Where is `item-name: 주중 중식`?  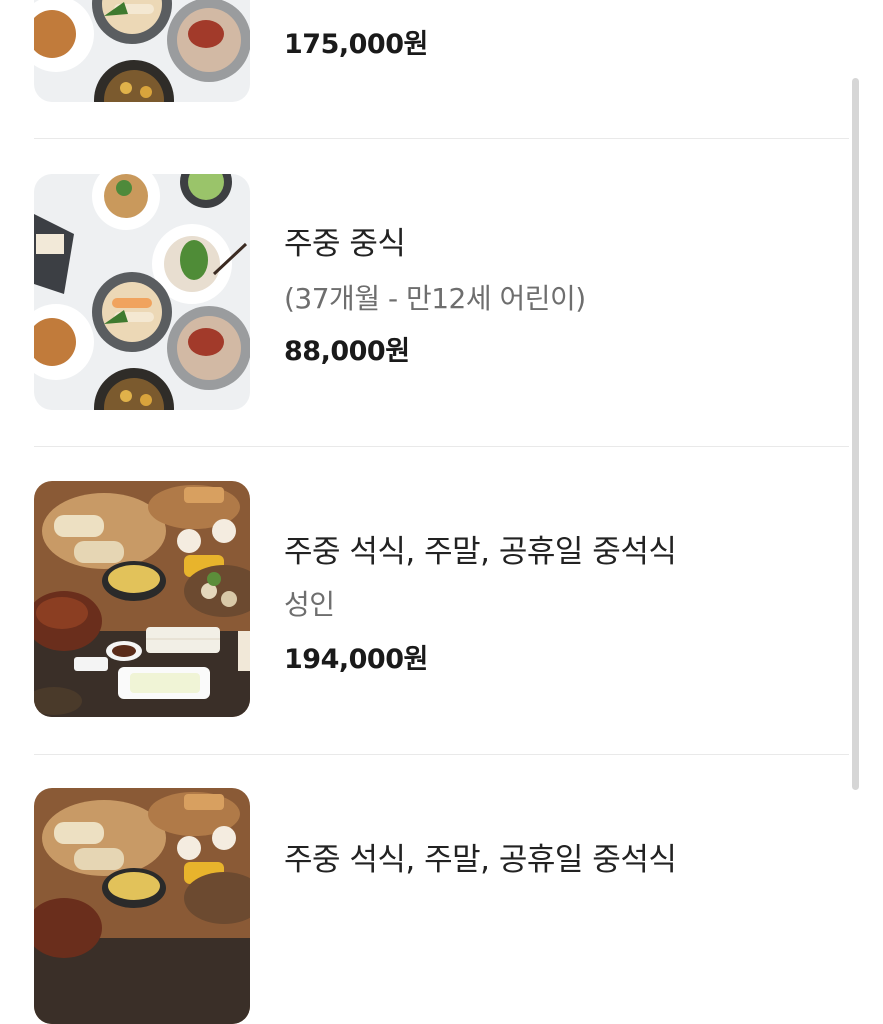 item-name: 주중 중식 is located at coordinates (345, 244).